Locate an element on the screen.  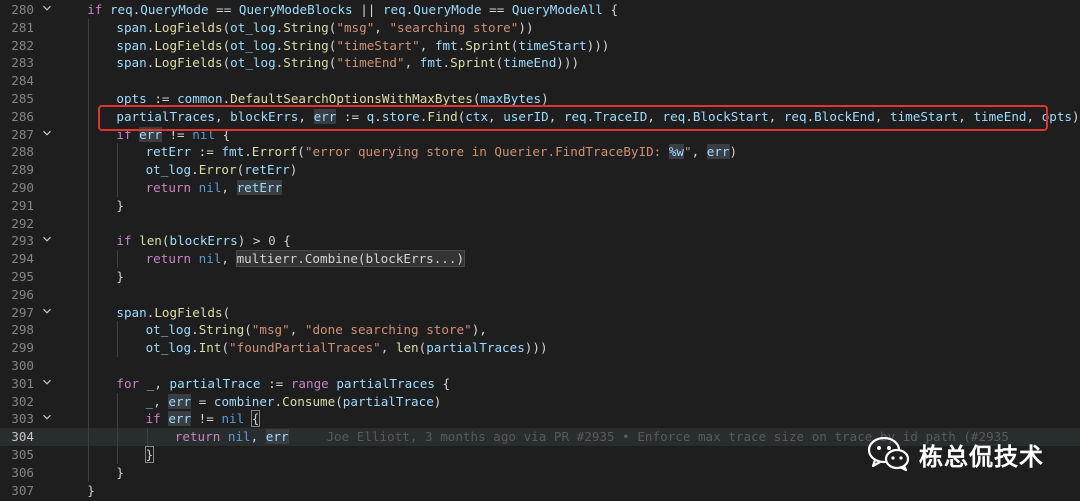
code-text: if err != nil { is located at coordinates (203, 419).